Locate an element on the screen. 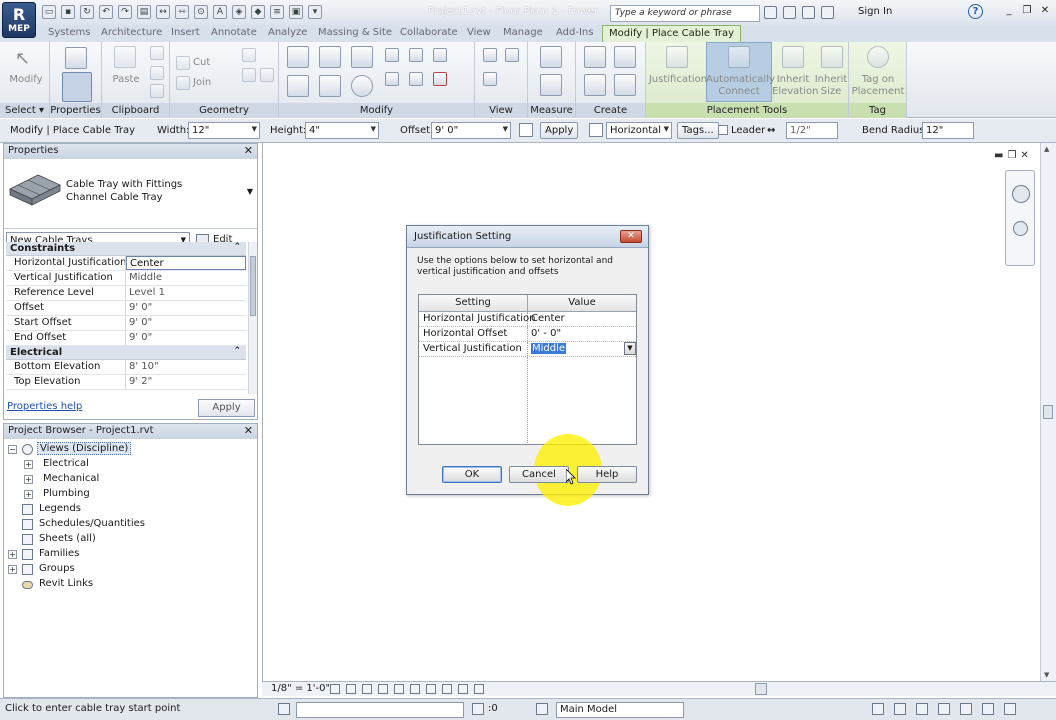 The image size is (1056, 720). analytical-model-icon is located at coordinates (479, 689).